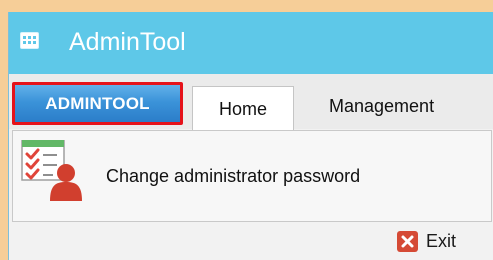  I want to click on tab-home: Home, so click(243, 108).